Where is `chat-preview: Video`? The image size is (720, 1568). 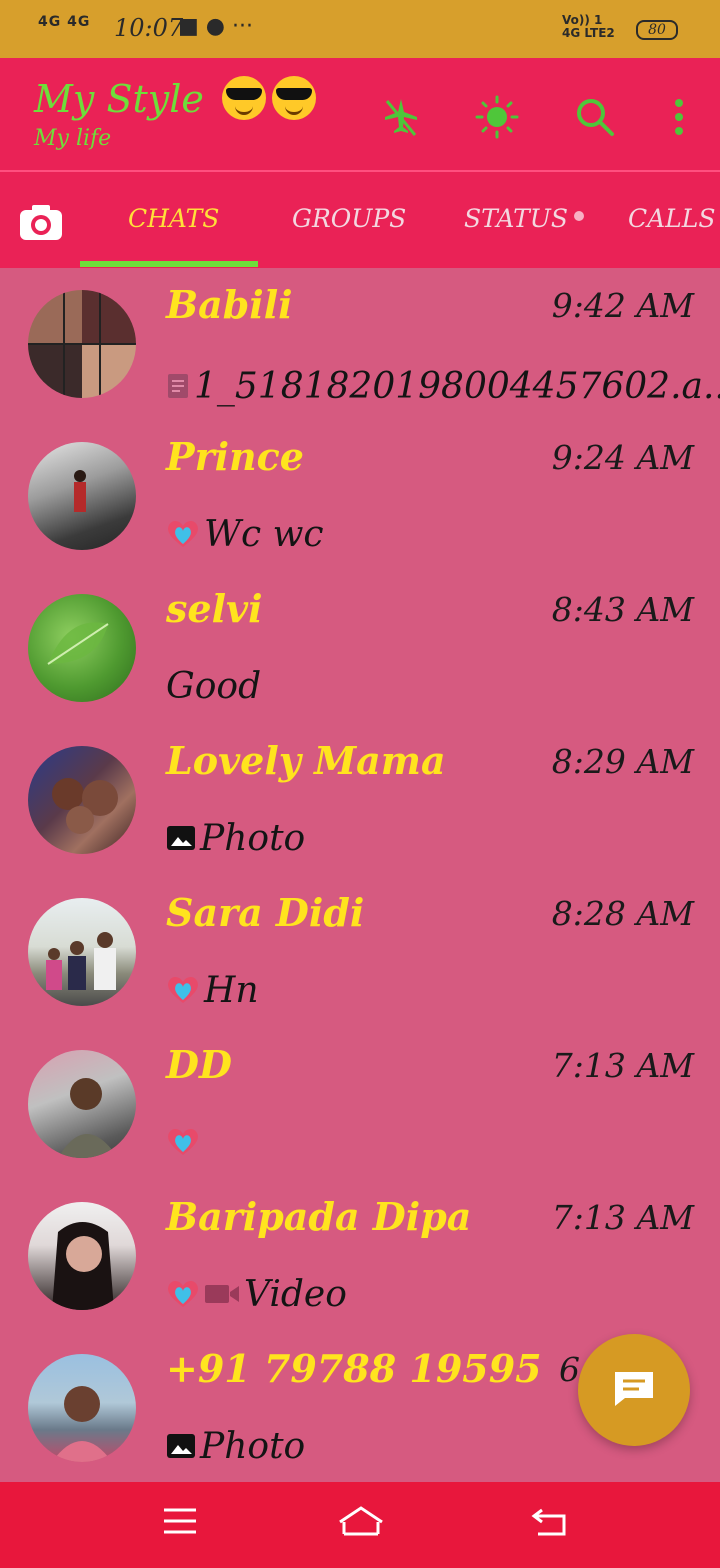 chat-preview: Video is located at coordinates (256, 1294).